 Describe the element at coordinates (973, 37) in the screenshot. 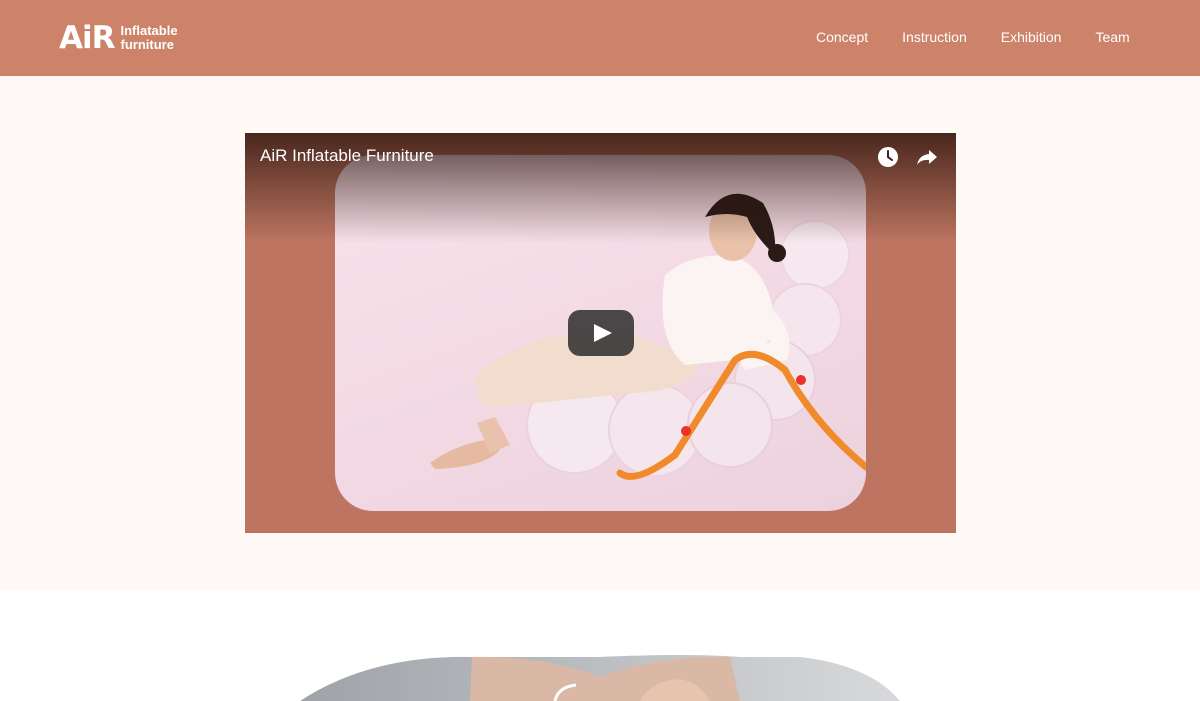

I see `main-nav: Concept Instruction Exhibition Team` at that location.